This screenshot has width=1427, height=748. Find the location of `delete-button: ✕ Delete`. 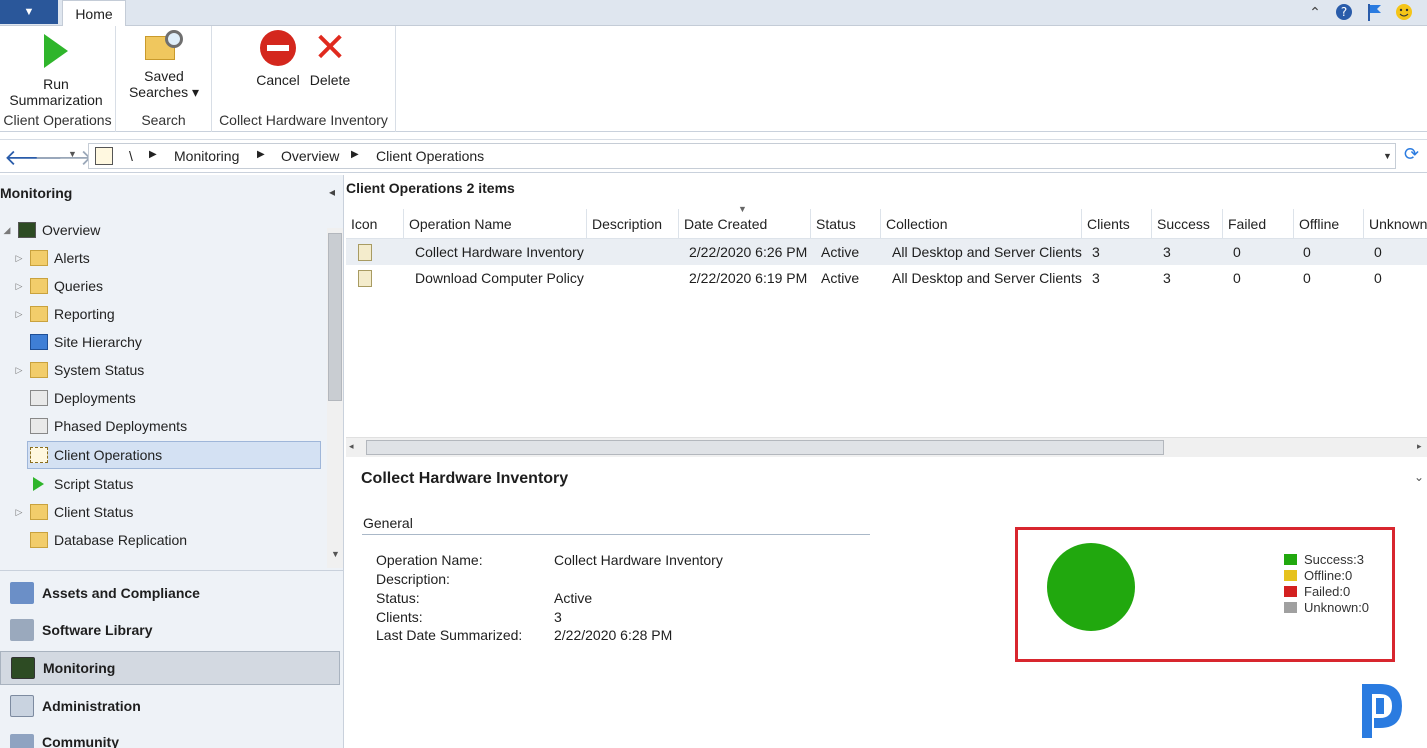

delete-button: ✕ Delete is located at coordinates (330, 57).